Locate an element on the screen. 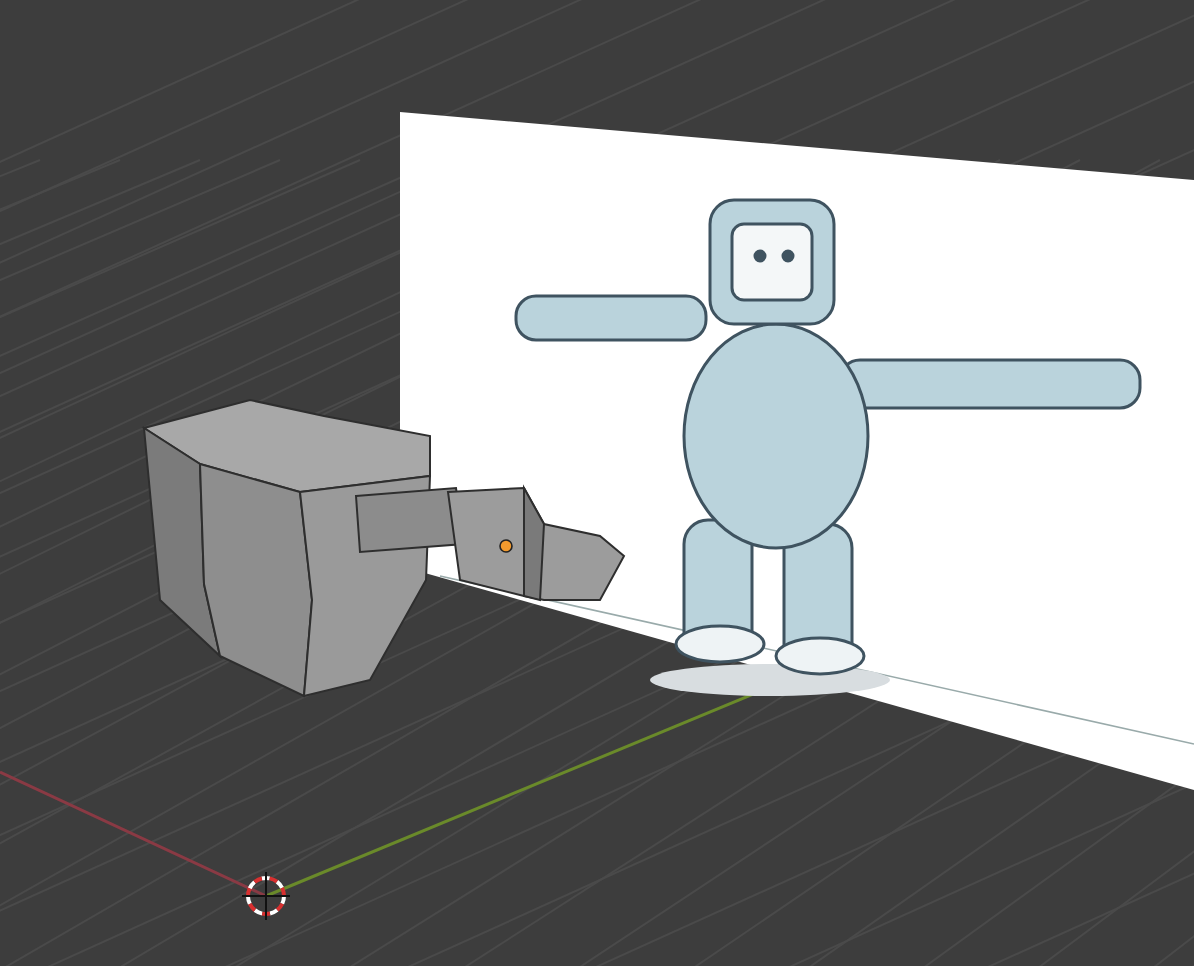 The width and height of the screenshot is (1194, 966). 3d-cursor-icon is located at coordinates (266, 896).